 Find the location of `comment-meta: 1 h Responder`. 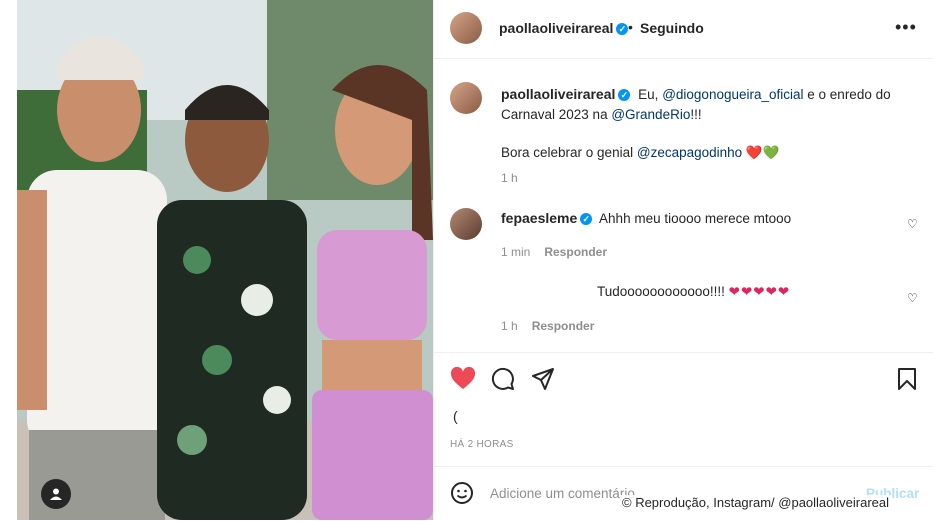

comment-meta: 1 h Responder is located at coordinates (547, 326).